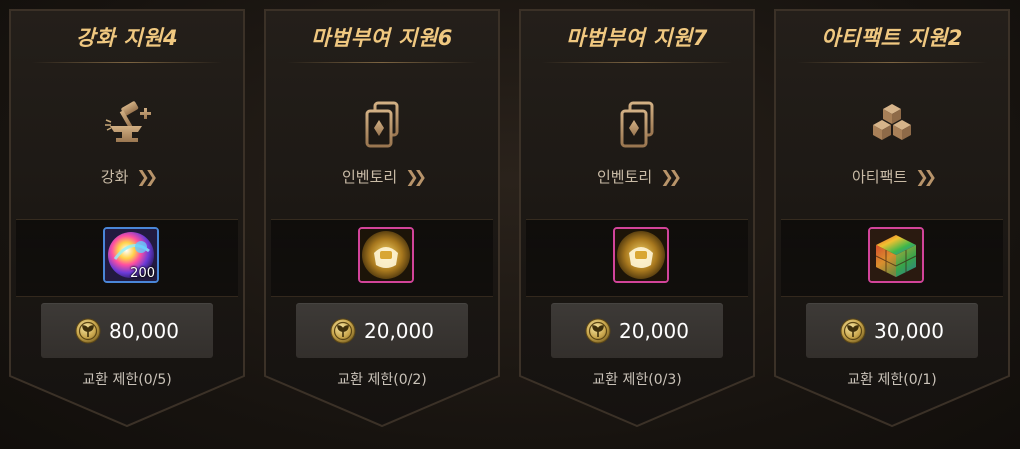 This screenshot has height=449, width=1020. Describe the element at coordinates (144, 330) in the screenshot. I see `price-amount: 80,000` at that location.